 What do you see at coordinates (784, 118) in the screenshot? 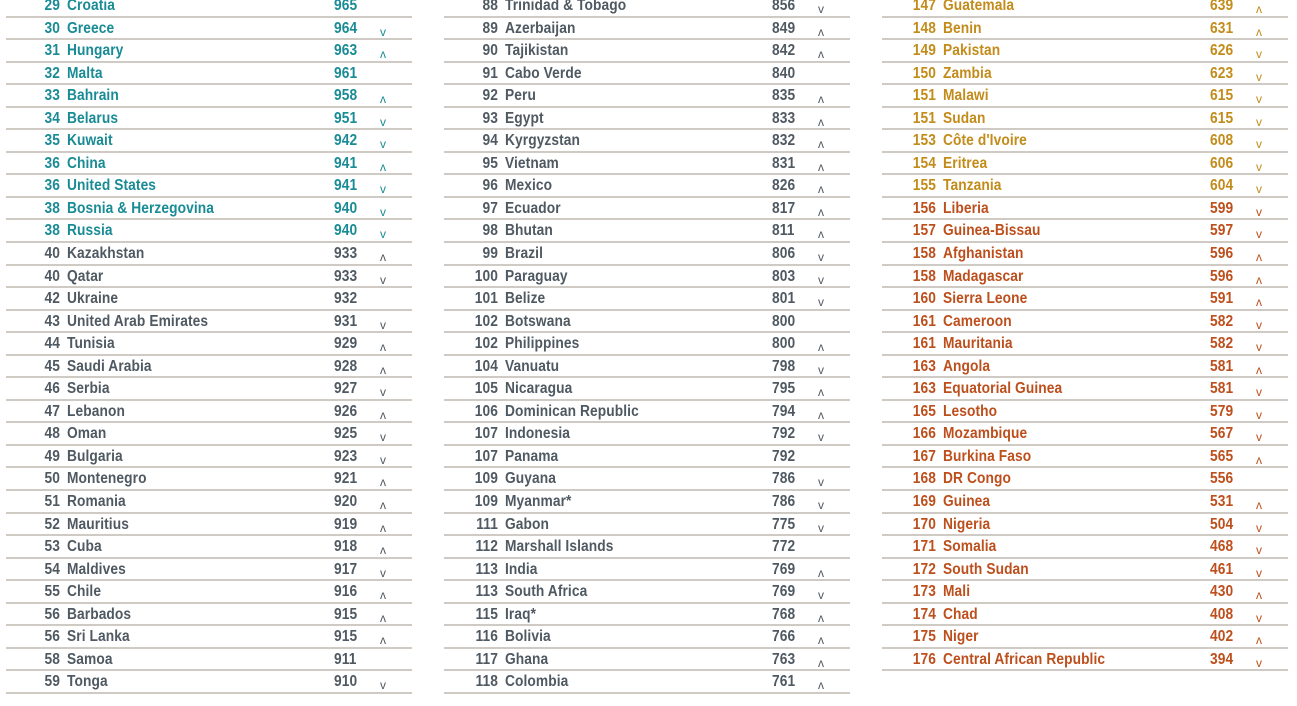
I see `score-value: 833` at bounding box center [784, 118].